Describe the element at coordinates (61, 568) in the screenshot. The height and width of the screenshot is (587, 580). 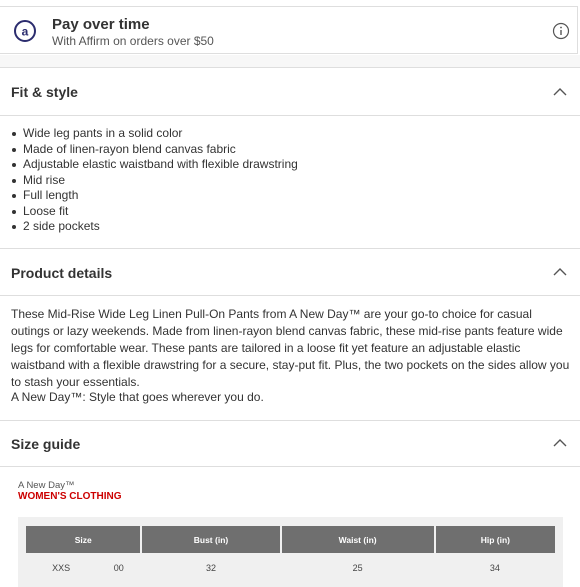
I see `size-cell: XXS` at that location.